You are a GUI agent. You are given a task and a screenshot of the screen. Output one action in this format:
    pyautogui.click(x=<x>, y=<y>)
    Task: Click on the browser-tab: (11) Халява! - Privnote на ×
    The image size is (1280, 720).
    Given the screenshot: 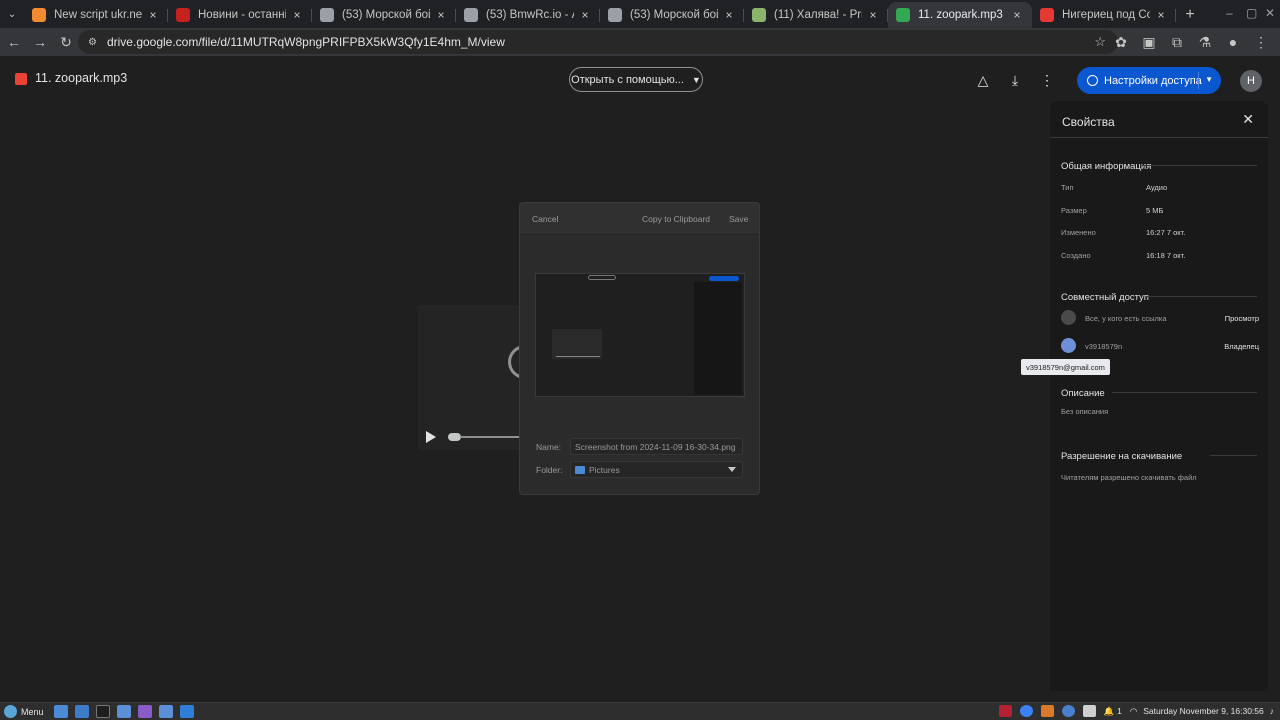 What is the action you would take?
    pyautogui.click(x=816, y=15)
    